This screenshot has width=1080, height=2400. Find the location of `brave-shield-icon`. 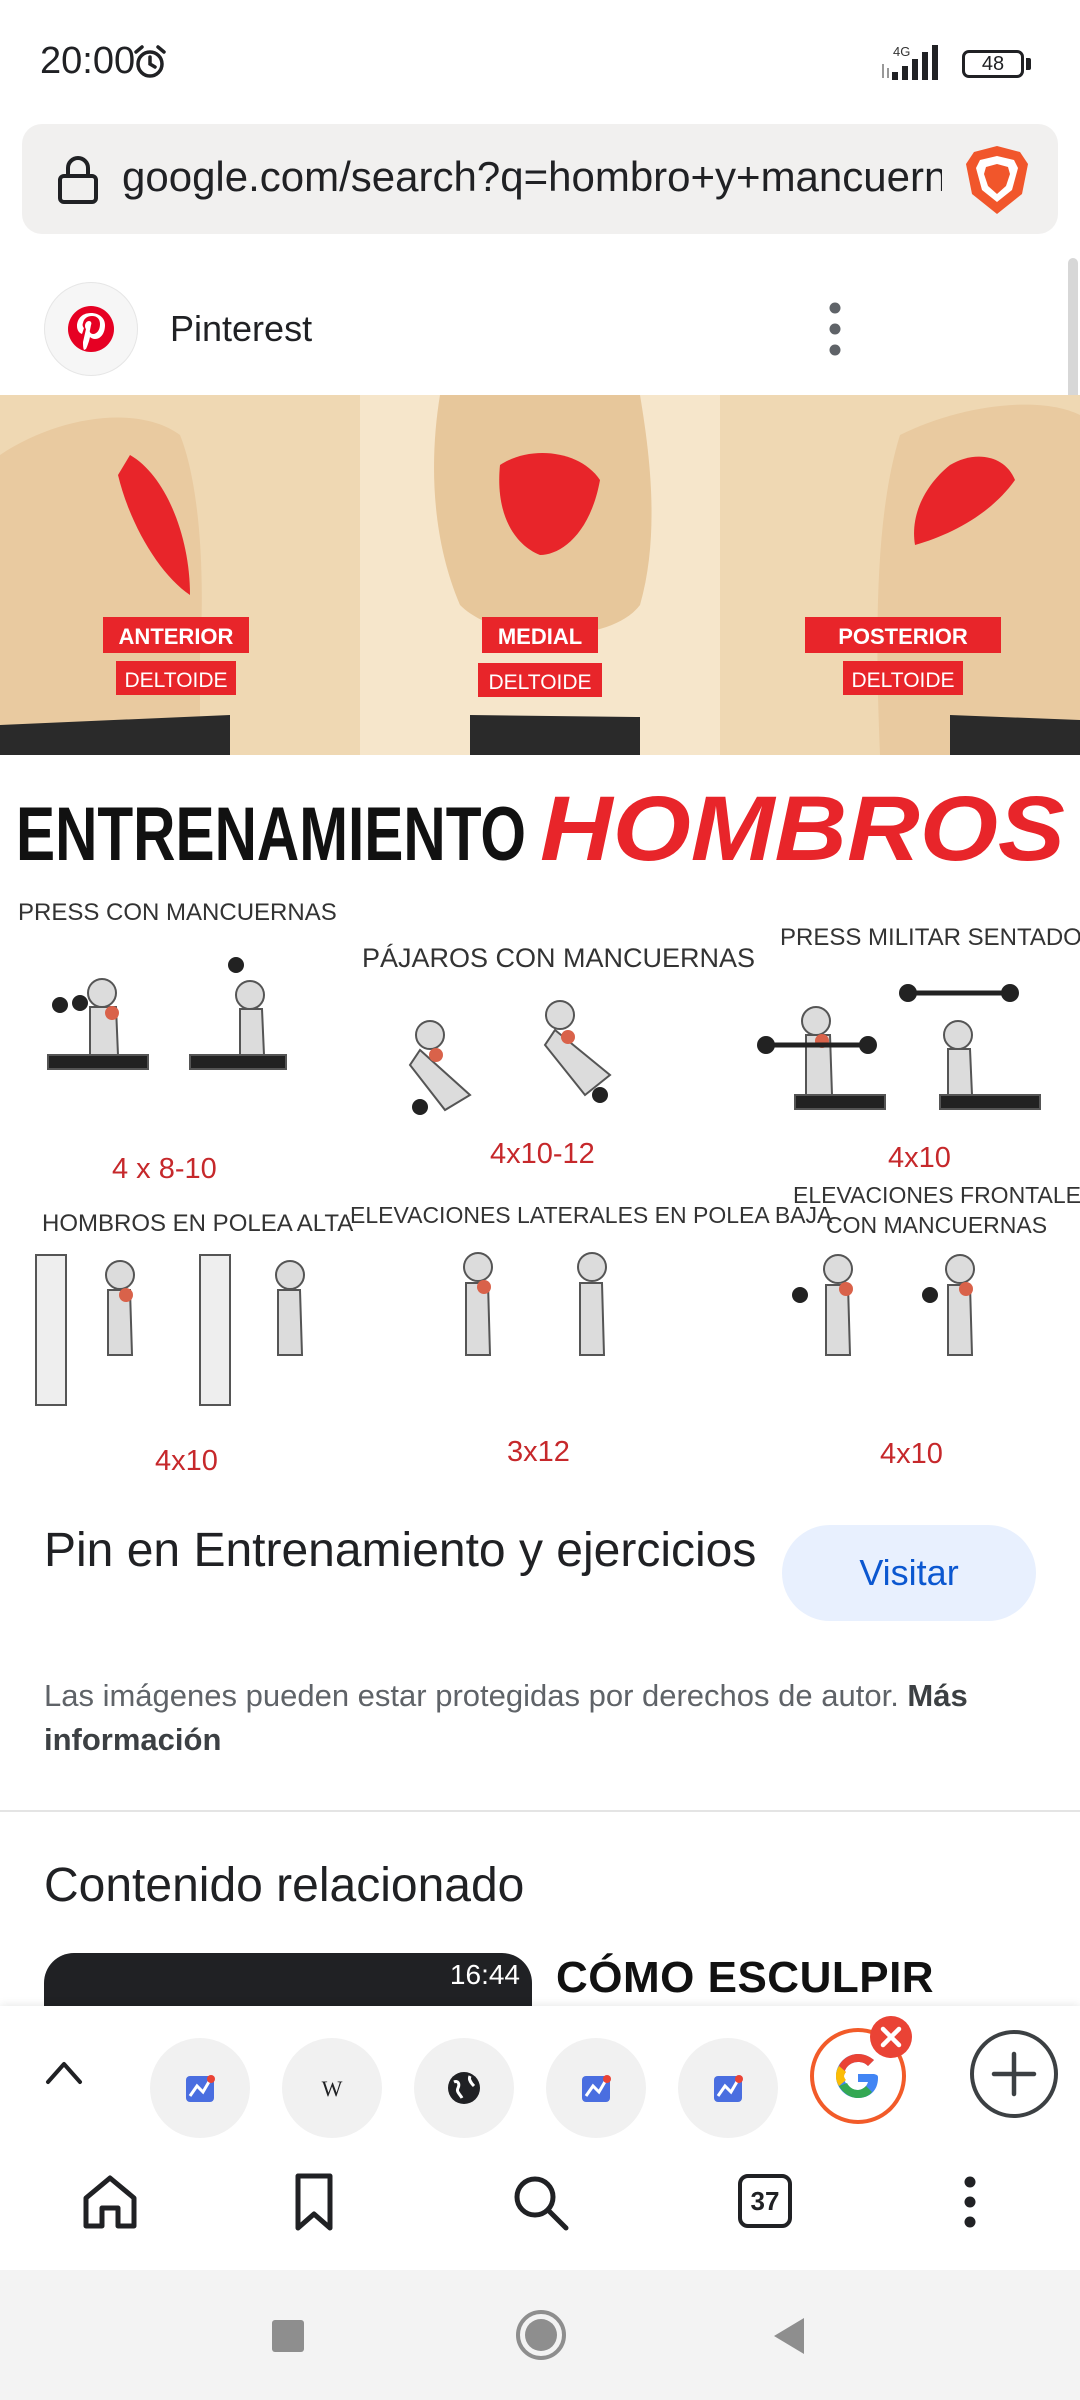

brave-shield-icon is located at coordinates (997, 180).